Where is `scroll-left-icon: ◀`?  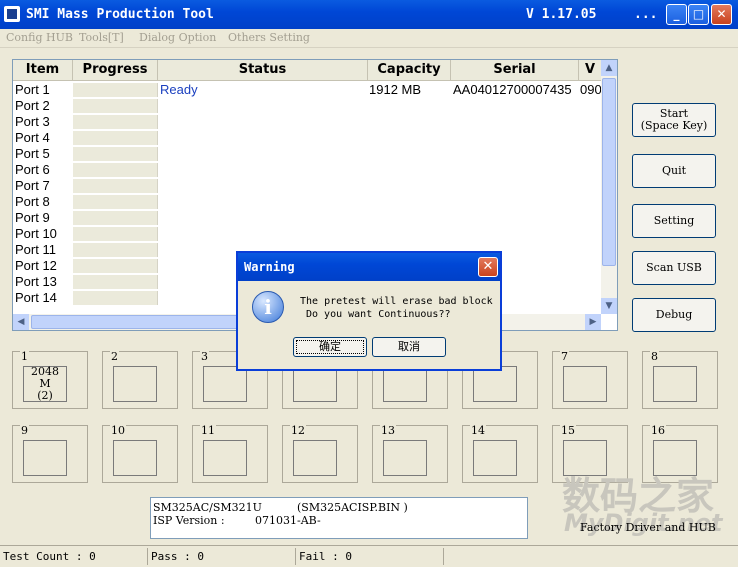 scroll-left-icon: ◀ is located at coordinates (21, 322).